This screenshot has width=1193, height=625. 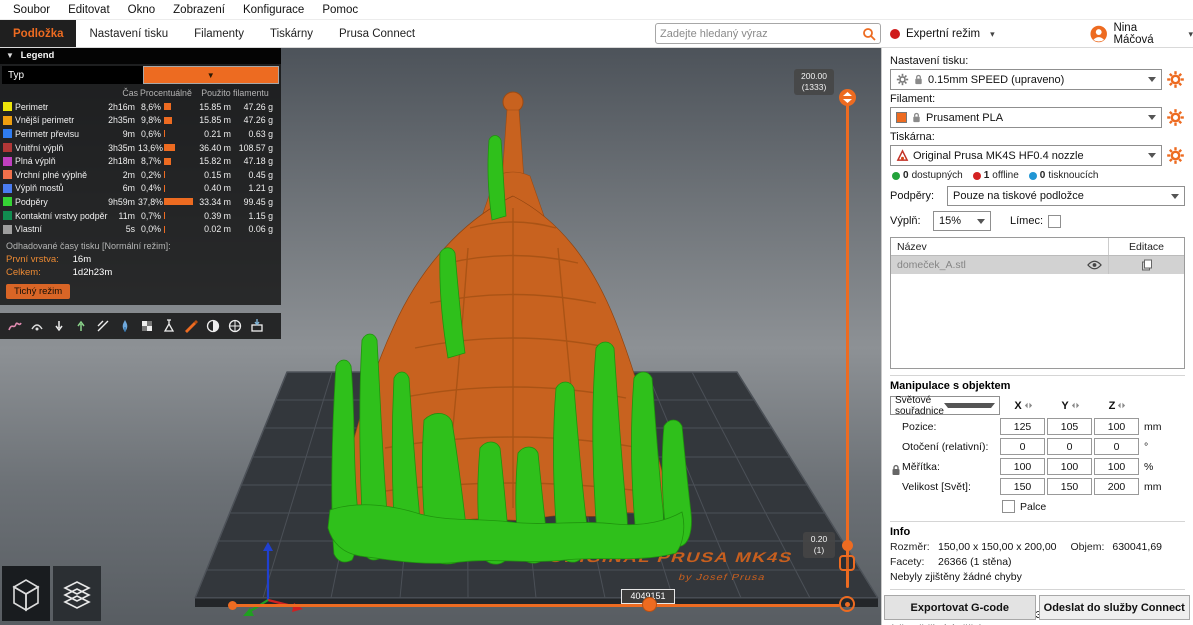 I want to click on custom-gcodes-icon, so click(x=190, y=326).